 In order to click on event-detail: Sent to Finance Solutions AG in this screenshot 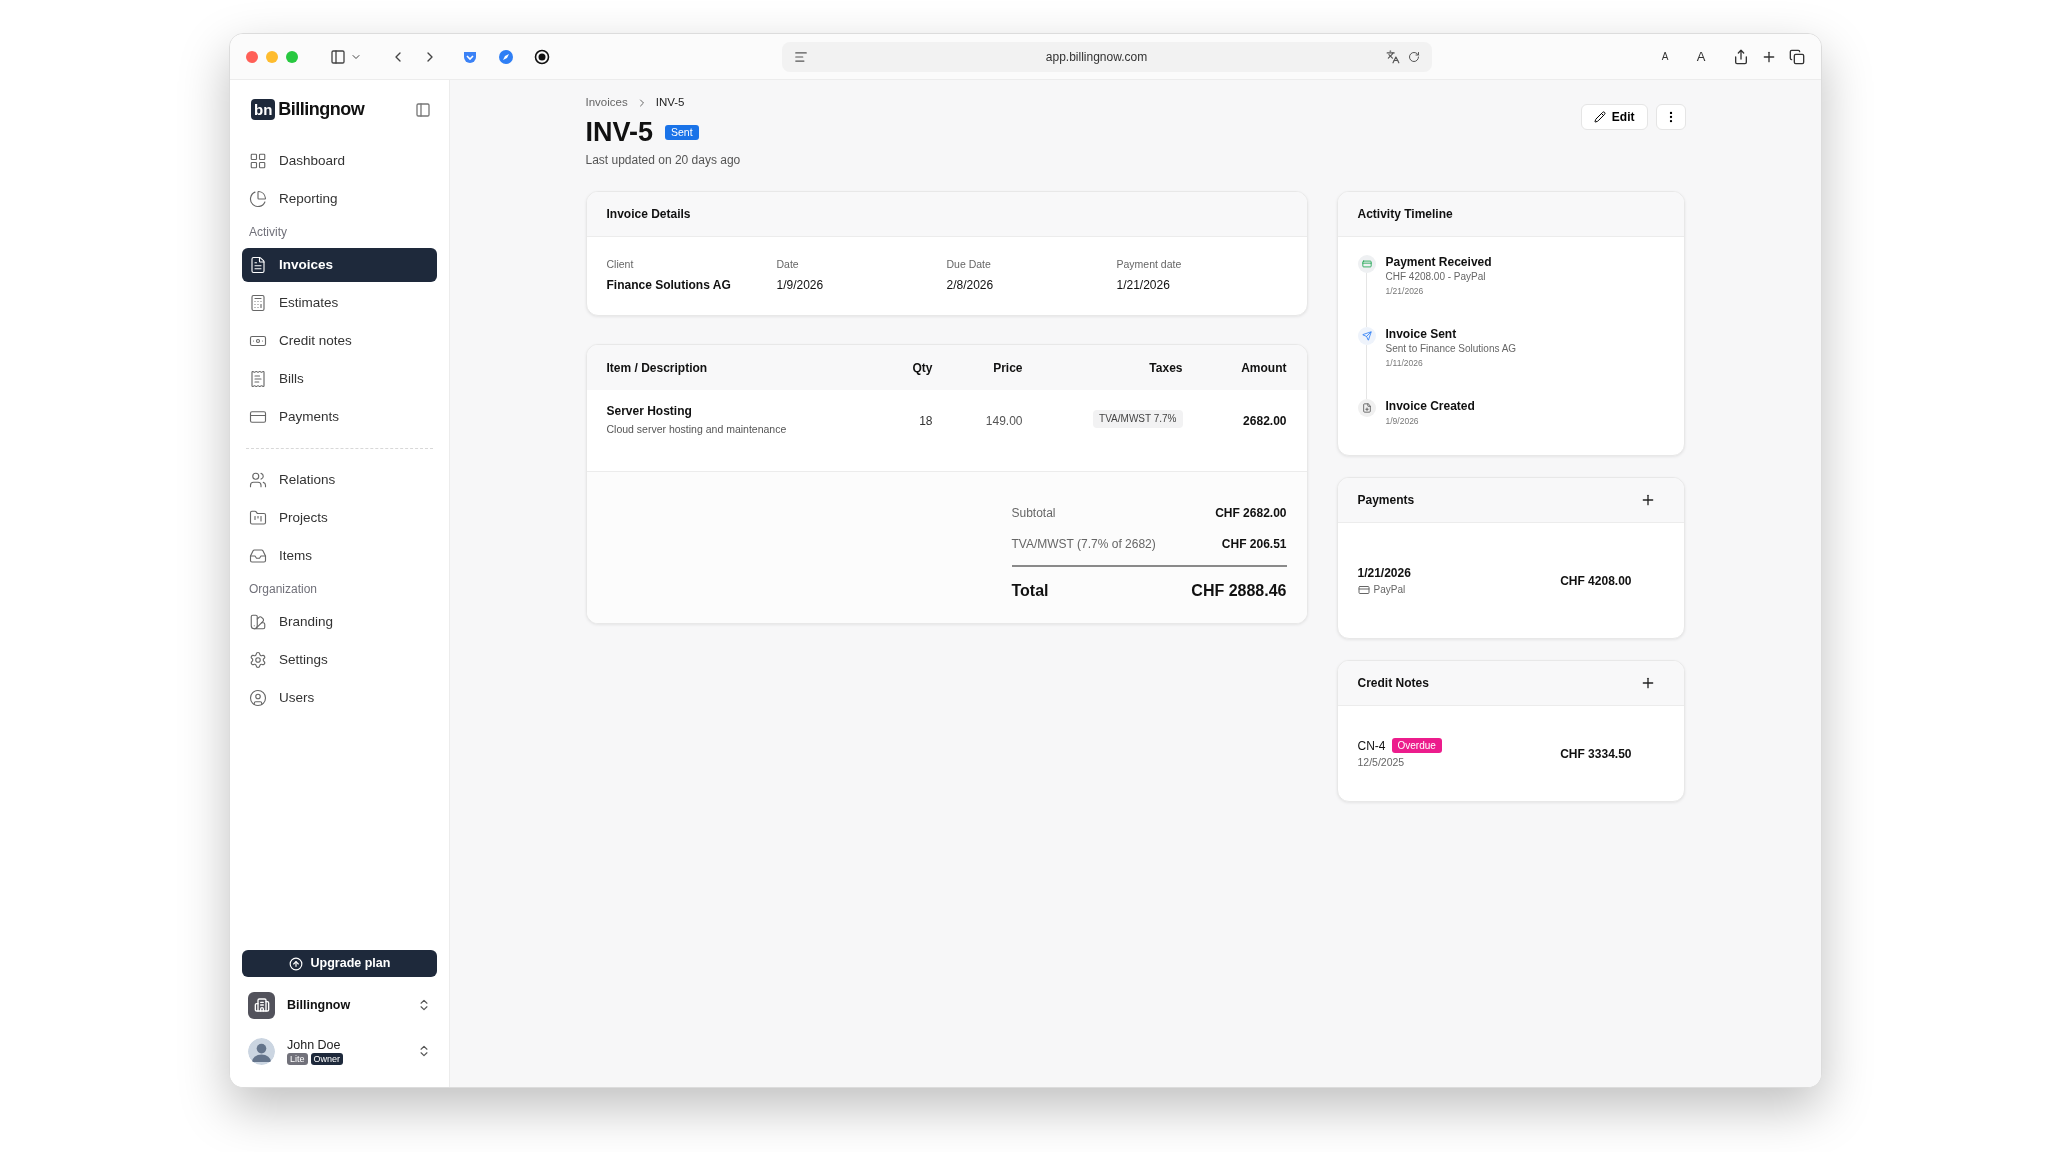, I will do `click(1451, 349)`.